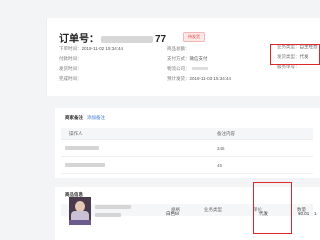 This screenshot has height=240, width=320. I want to click on meta-row-pay-time: 付款时间：, so click(70, 58).